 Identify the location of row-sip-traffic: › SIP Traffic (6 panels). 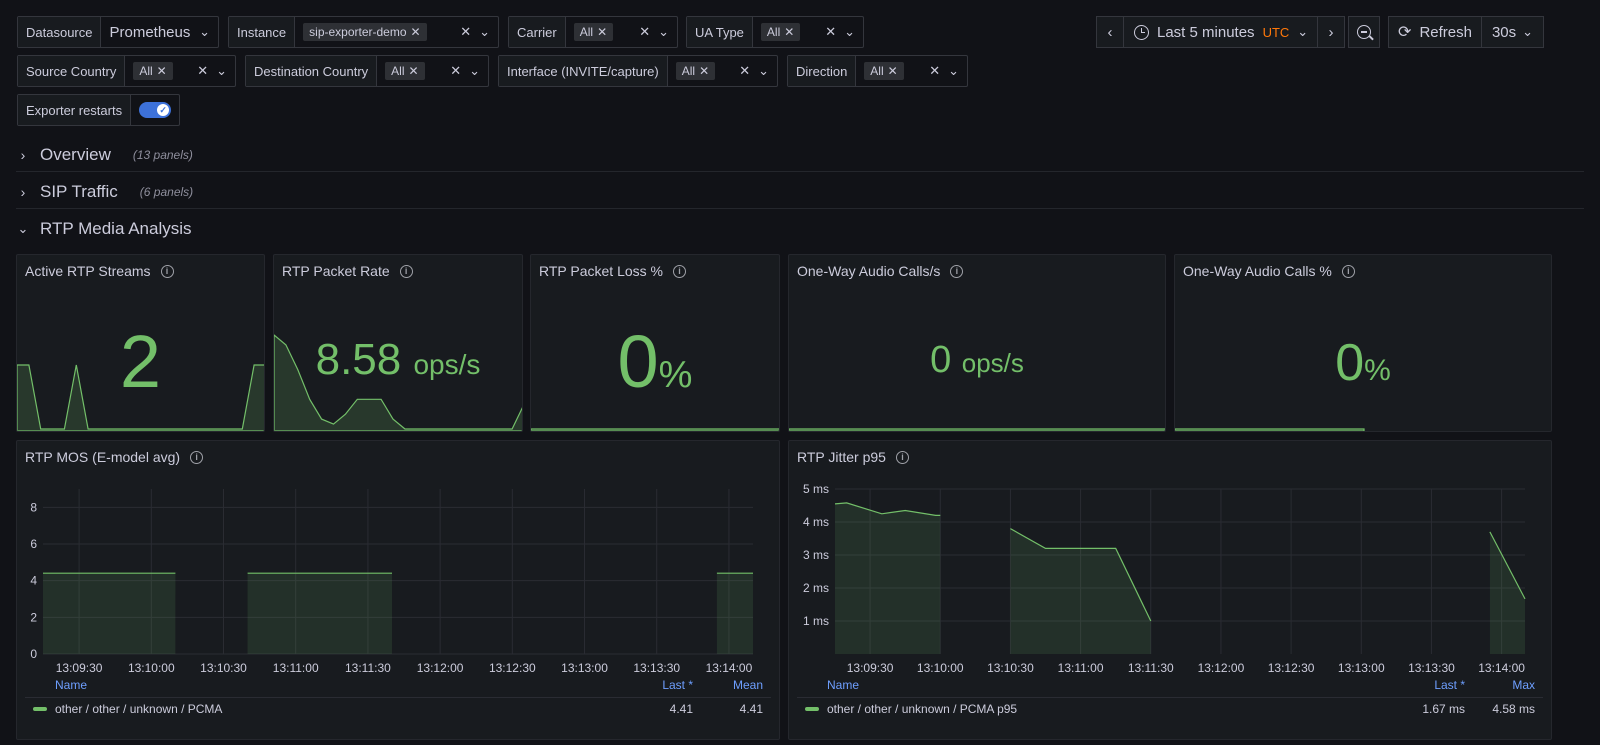
(105, 192).